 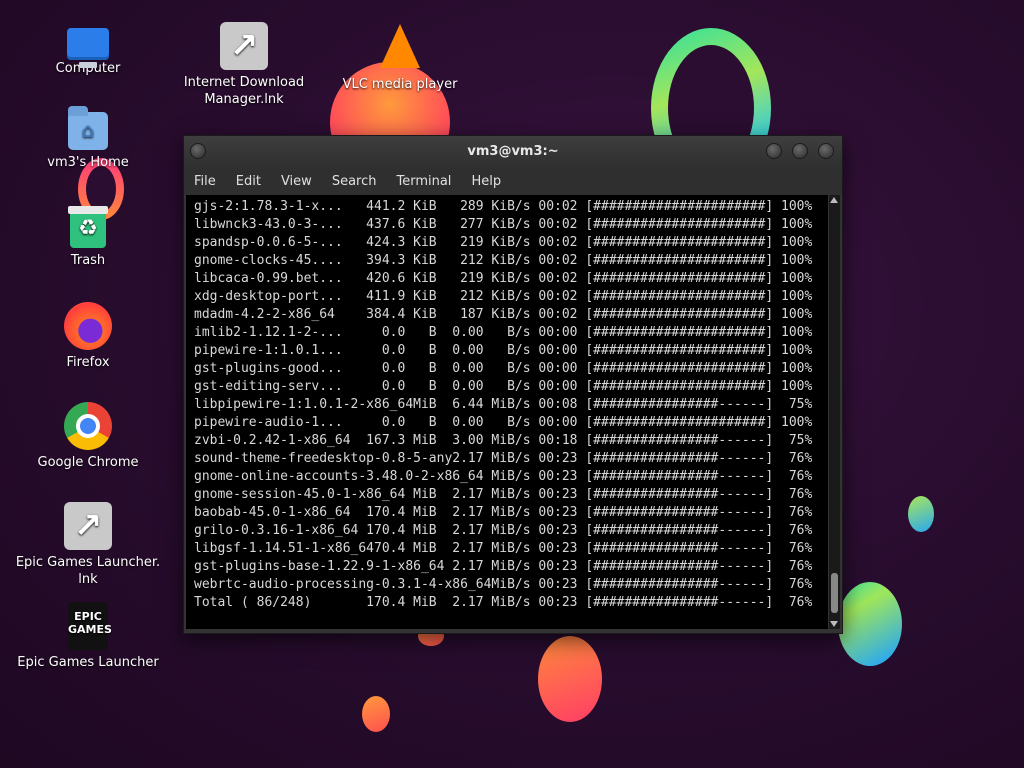 What do you see at coordinates (834, 624) in the screenshot?
I see `scroll-down-icon` at bounding box center [834, 624].